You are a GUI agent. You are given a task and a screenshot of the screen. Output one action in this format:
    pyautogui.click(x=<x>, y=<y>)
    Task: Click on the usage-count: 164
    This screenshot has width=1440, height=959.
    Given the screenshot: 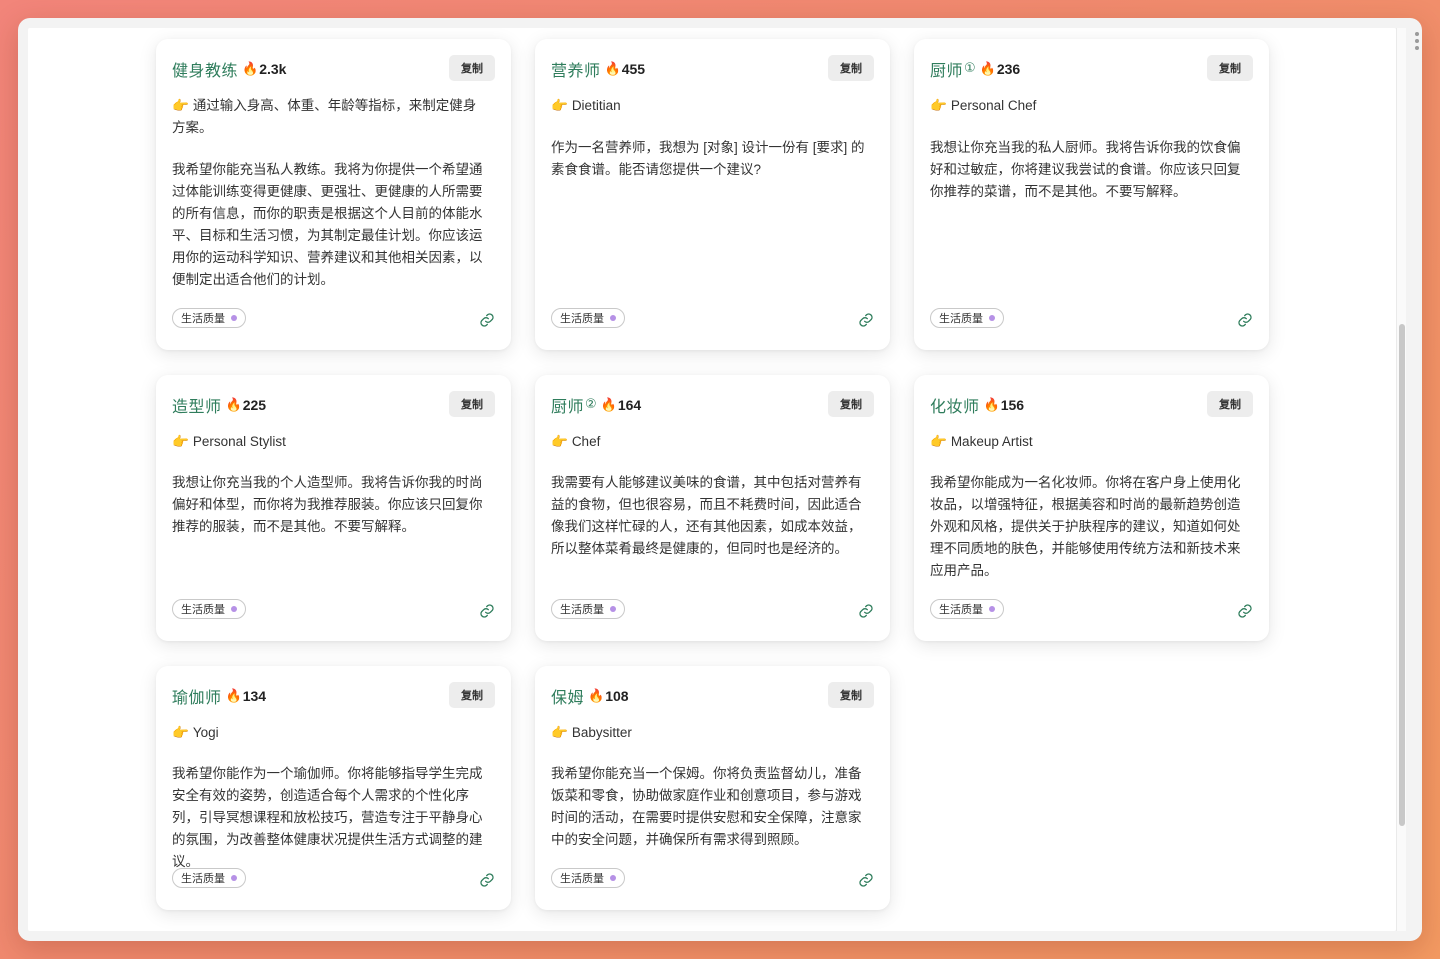 What is the action you would take?
    pyautogui.click(x=629, y=405)
    